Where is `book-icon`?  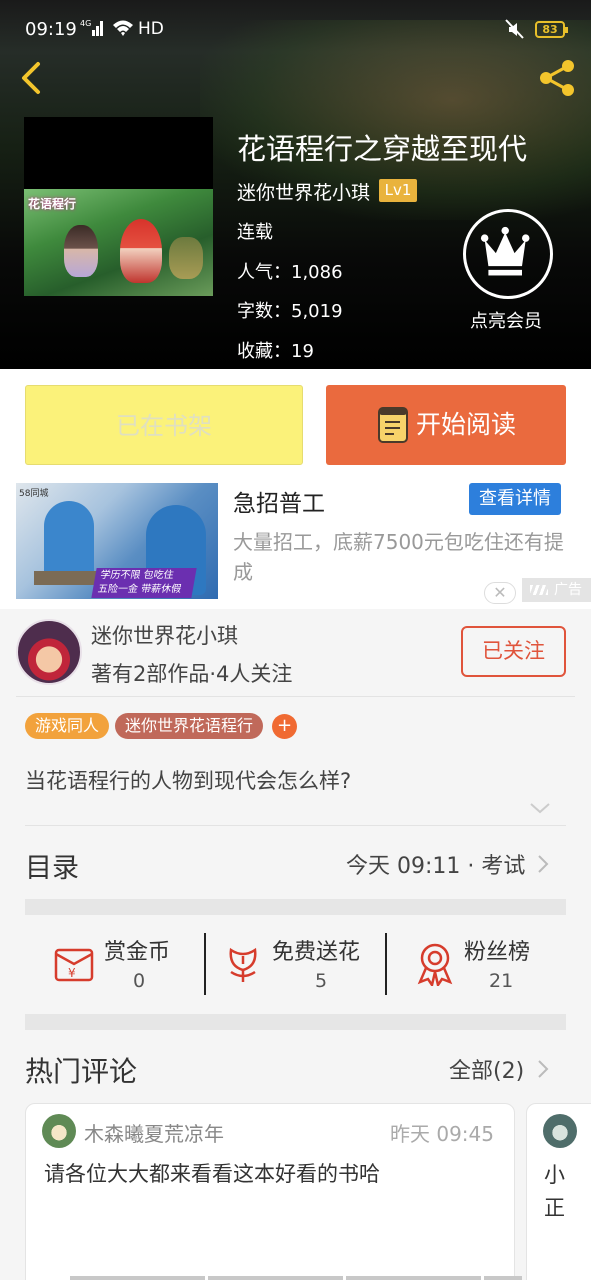 book-icon is located at coordinates (393, 425).